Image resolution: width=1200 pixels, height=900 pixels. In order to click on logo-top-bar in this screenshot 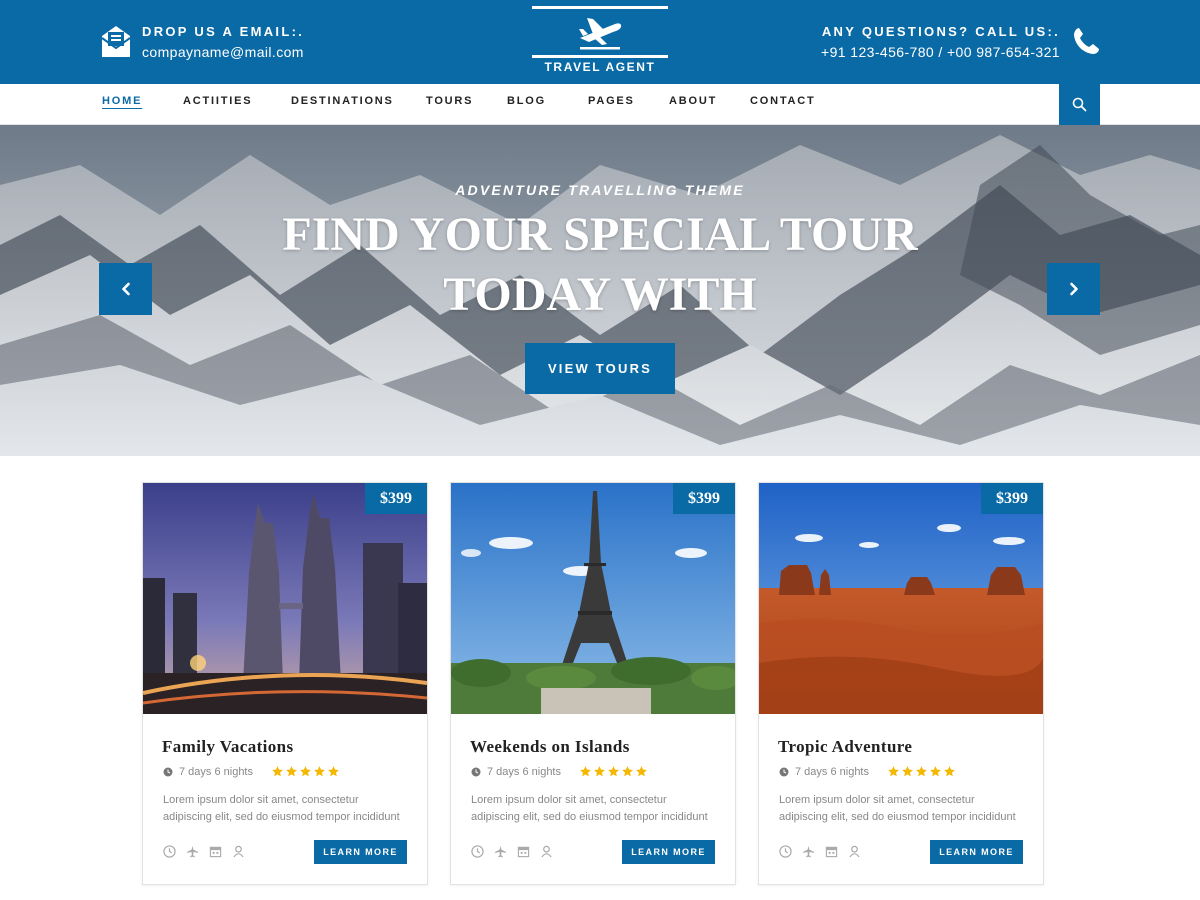, I will do `click(600, 7)`.